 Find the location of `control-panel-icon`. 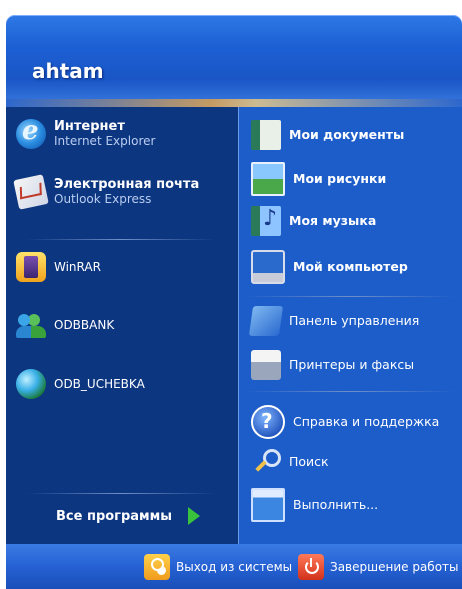

control-panel-icon is located at coordinates (266, 321).